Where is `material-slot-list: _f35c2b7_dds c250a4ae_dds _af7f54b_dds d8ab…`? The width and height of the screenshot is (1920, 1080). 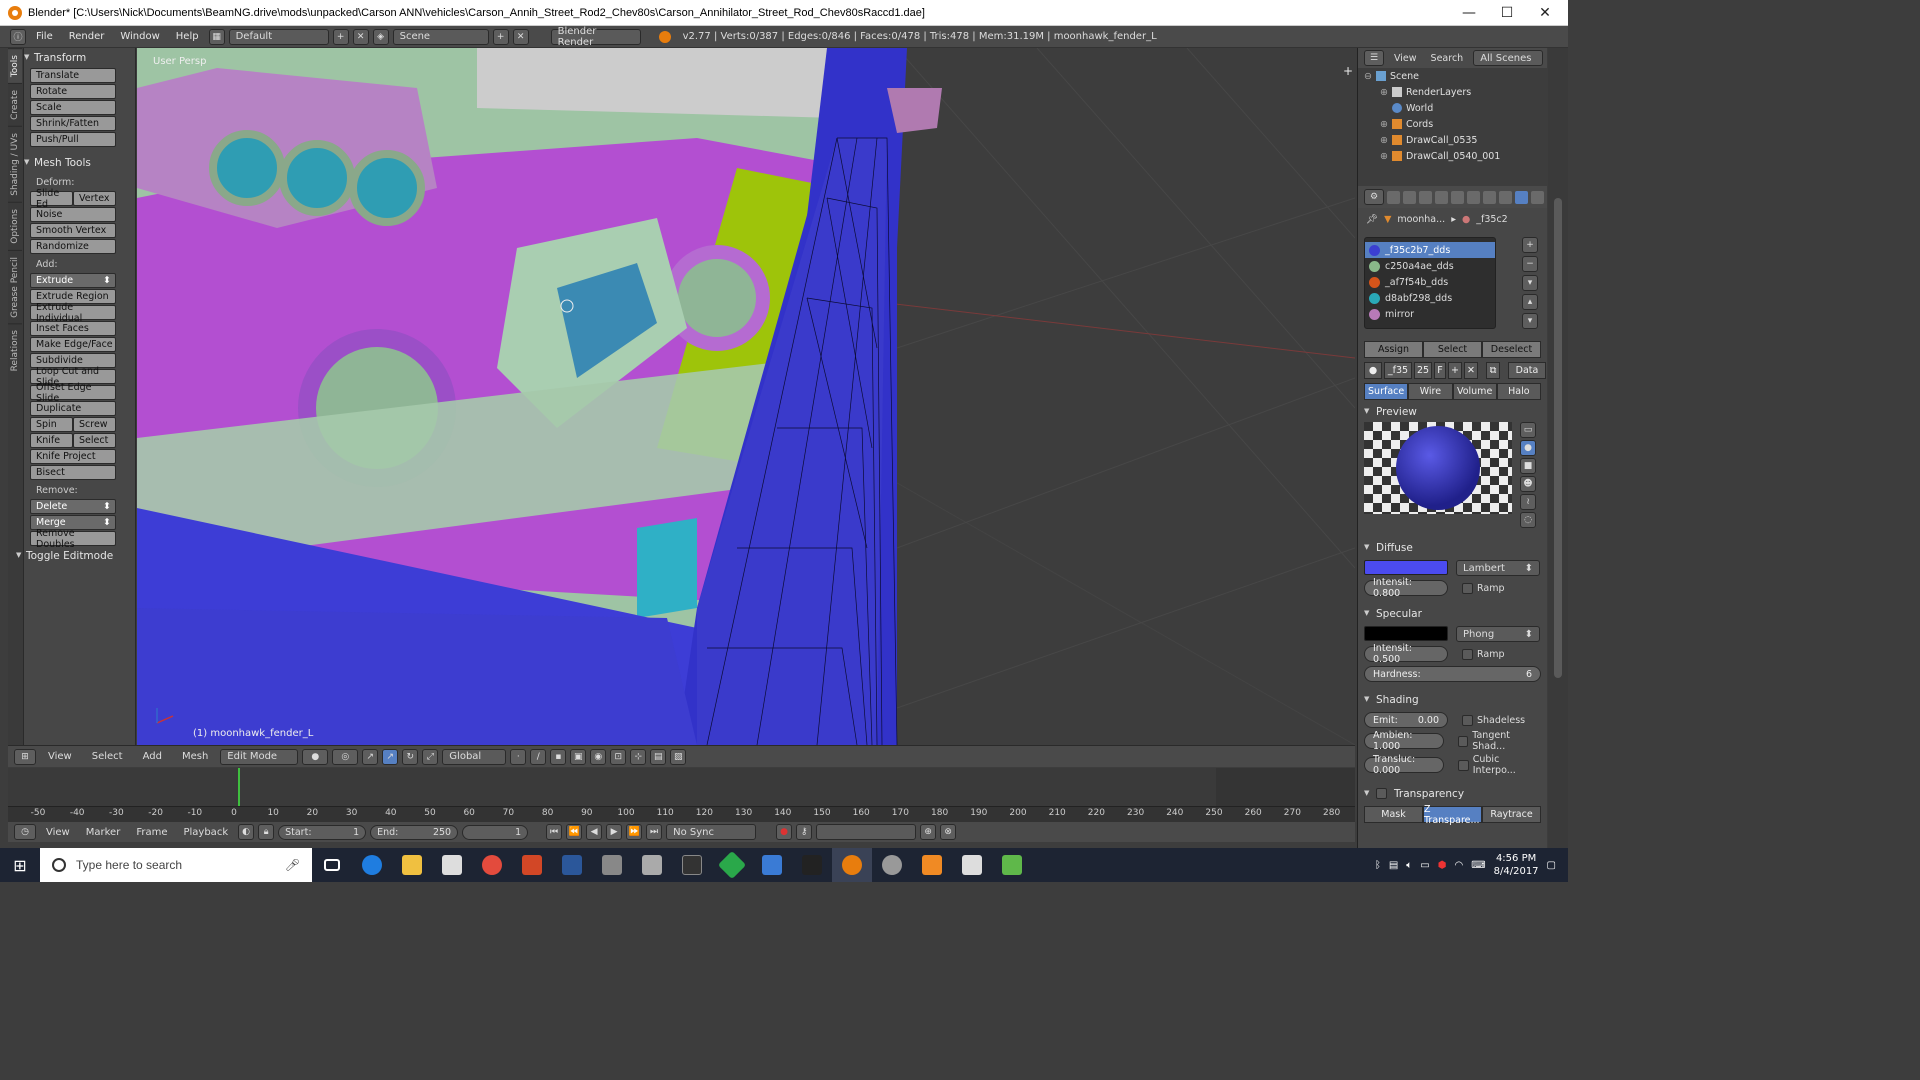
material-slot-list: _f35c2b7_dds c250a4ae_dds _af7f54b_dds d8ab… is located at coordinates (1430, 283).